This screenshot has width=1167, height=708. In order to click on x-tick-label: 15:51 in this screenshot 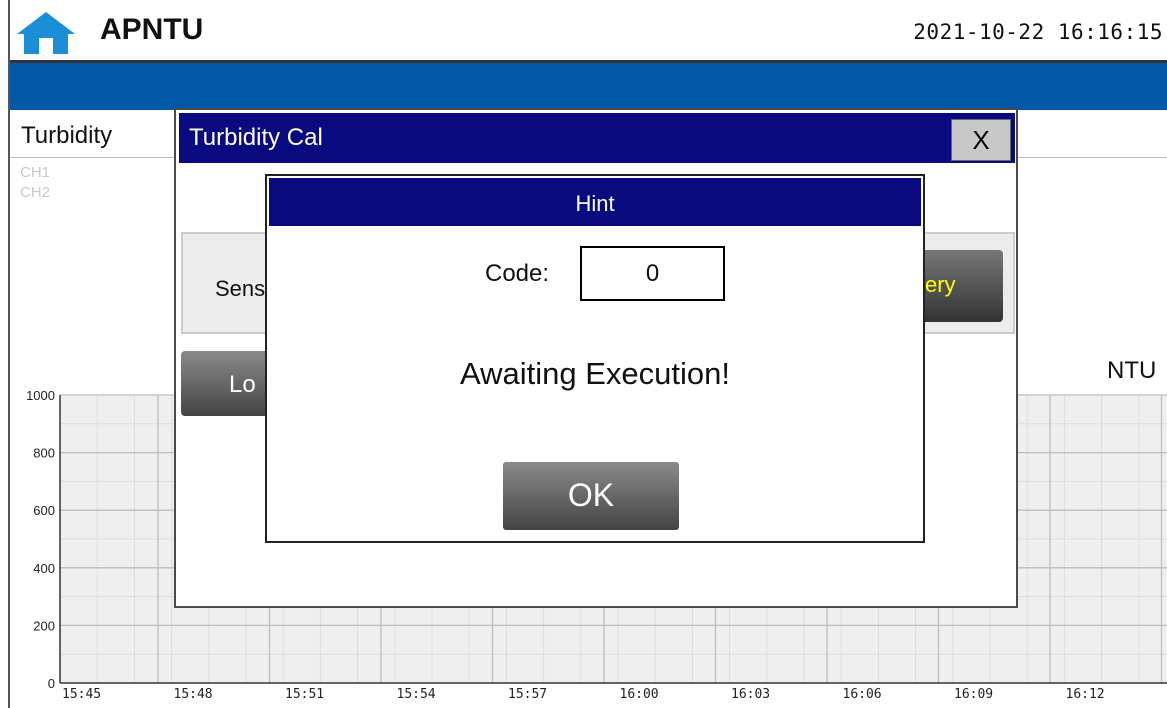, I will do `click(304, 694)`.